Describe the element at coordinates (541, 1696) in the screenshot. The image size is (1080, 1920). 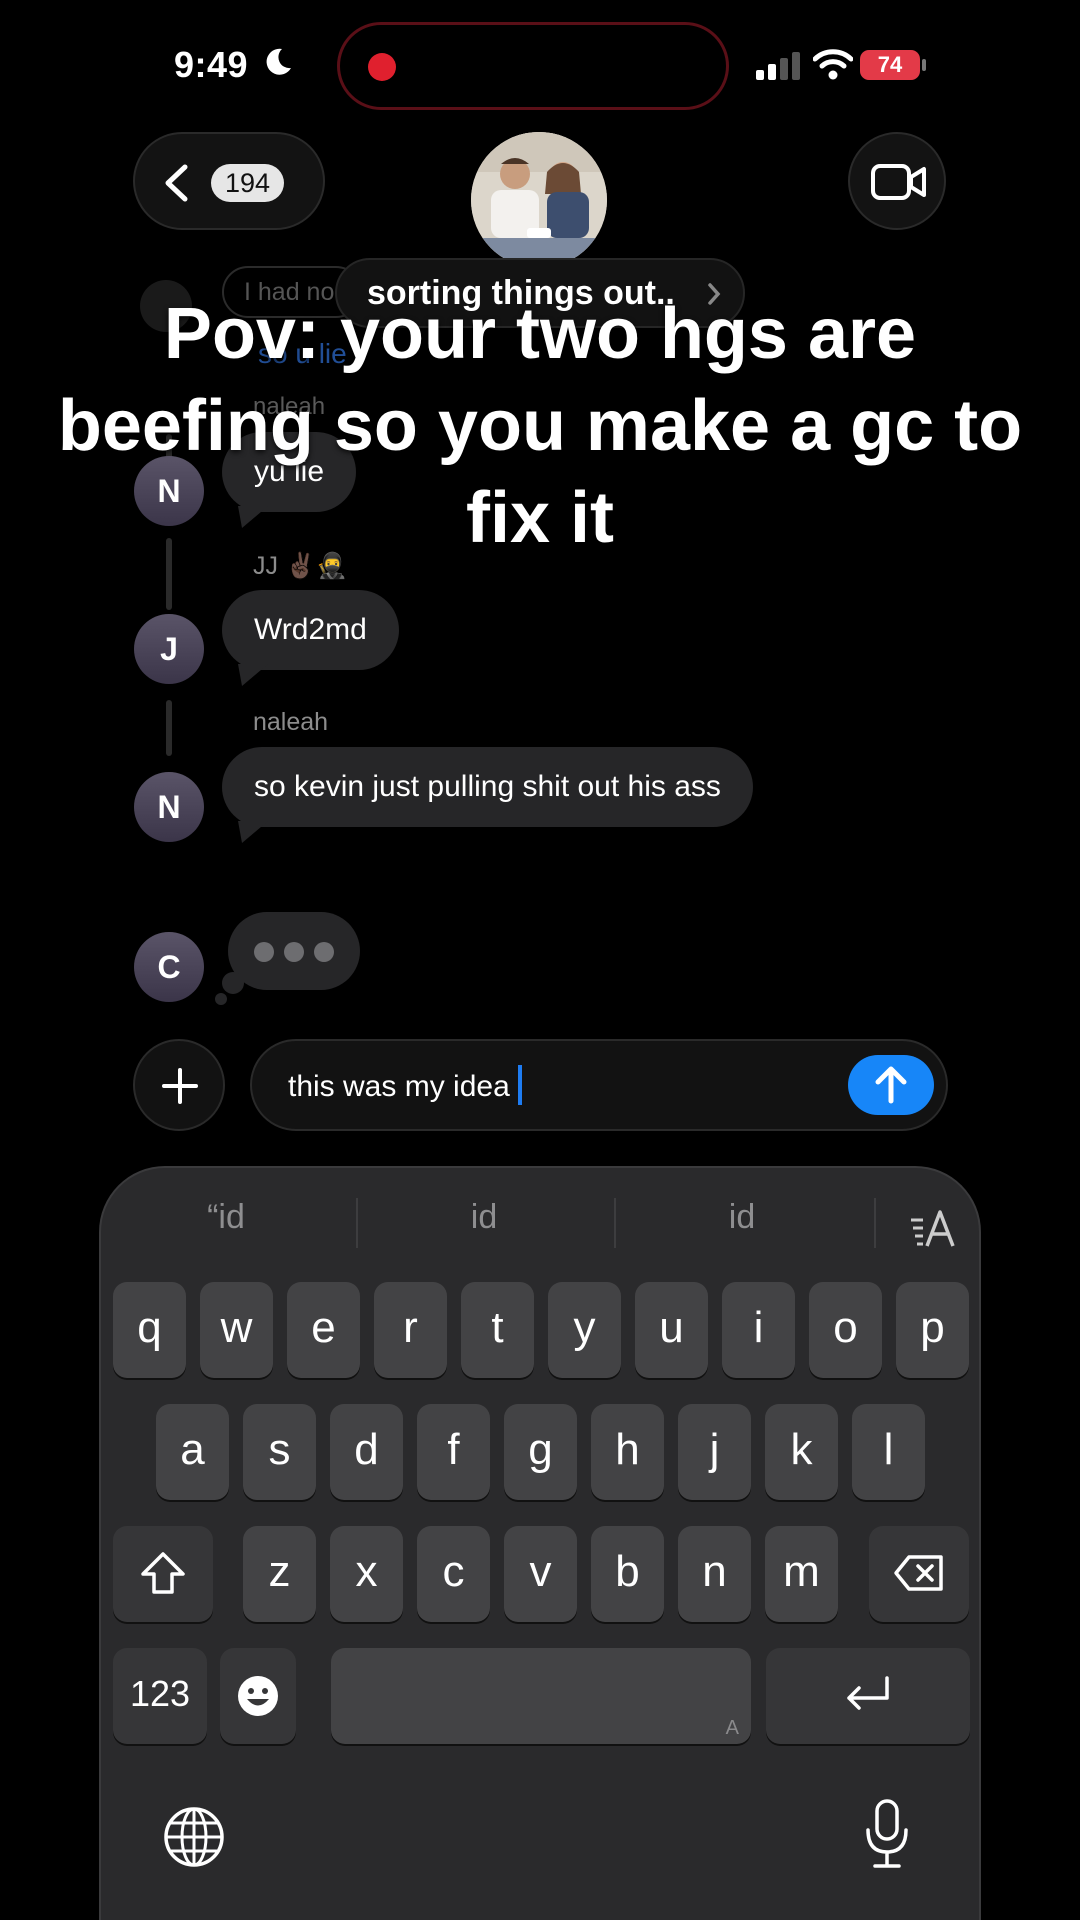
I see `space-bar: A` at that location.